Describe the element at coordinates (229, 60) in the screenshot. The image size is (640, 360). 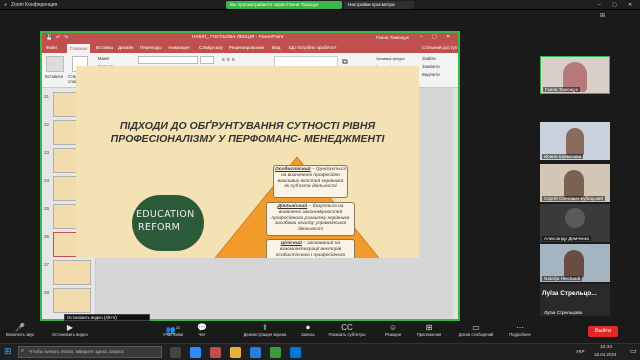
I see `paragraph-buttons: ≡≡≡` at that location.